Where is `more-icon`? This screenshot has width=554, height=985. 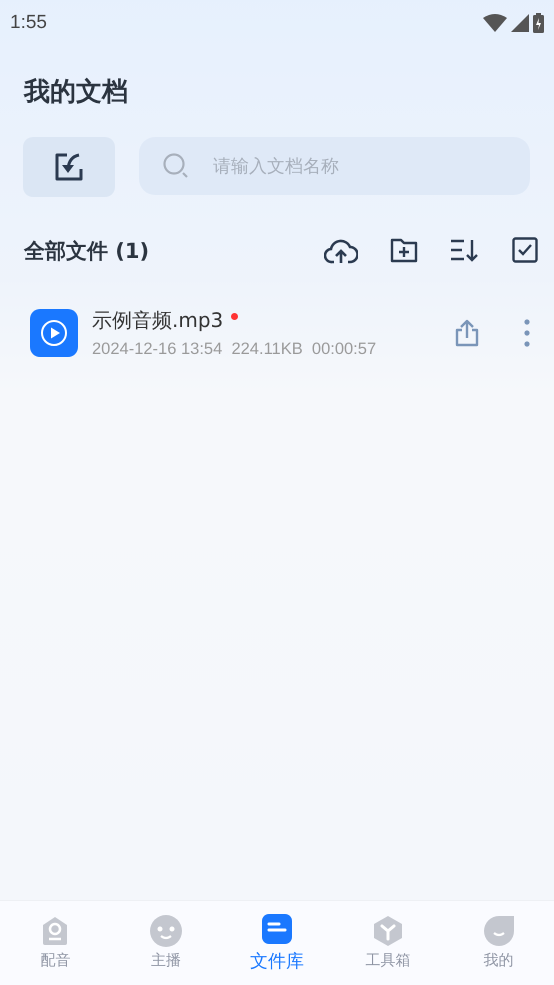 more-icon is located at coordinates (527, 333).